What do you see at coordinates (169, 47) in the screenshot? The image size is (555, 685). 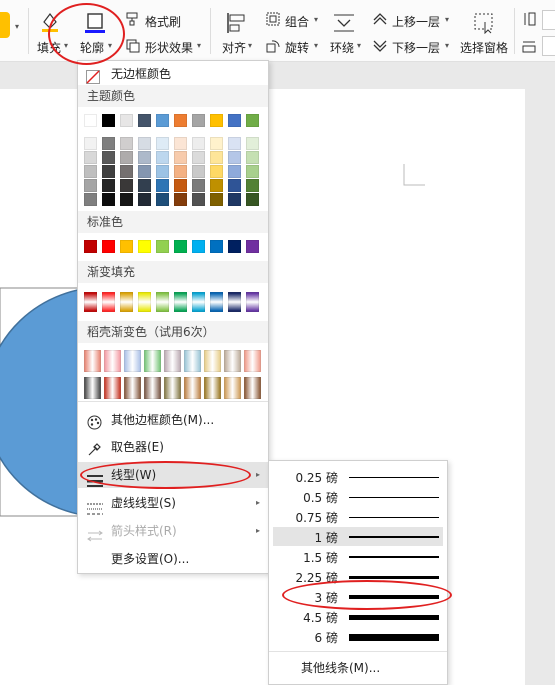 I see `shape-effect-button: 形状效果` at bounding box center [169, 47].